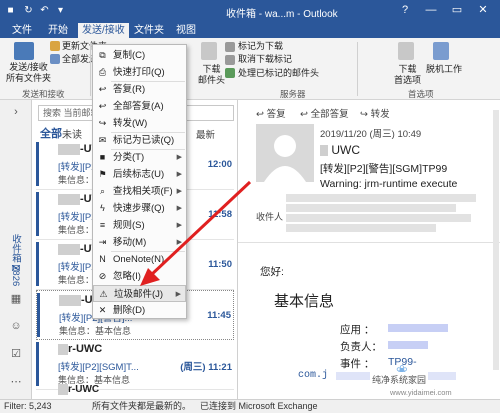 This screenshot has height=413, width=500. Describe the element at coordinates (142, 406) in the screenshot. I see `sync-status: 所有文件夹都是最新的。` at that location.